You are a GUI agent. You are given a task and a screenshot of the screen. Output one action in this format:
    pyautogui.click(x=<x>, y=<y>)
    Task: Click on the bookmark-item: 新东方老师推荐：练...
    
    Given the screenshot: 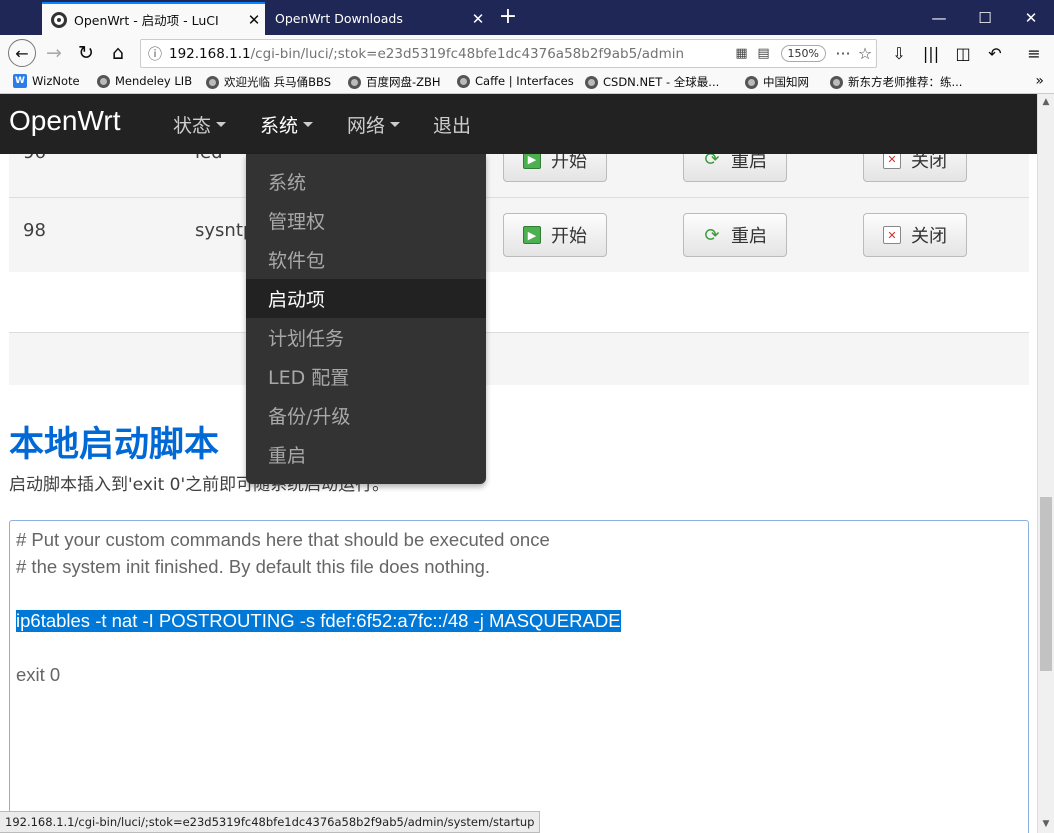 What is the action you would take?
    pyautogui.click(x=896, y=82)
    